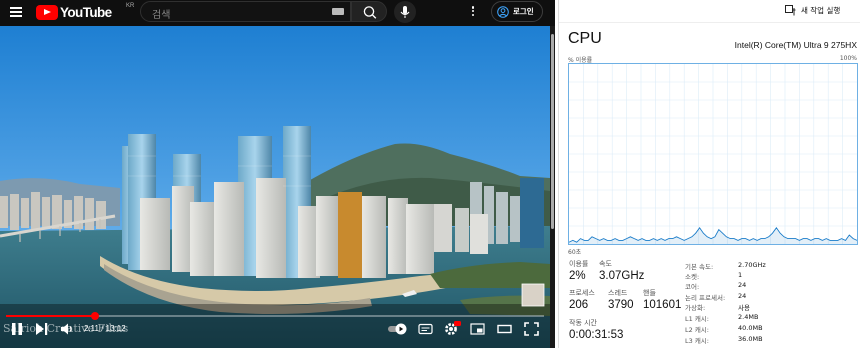 Image resolution: width=860 pixels, height=348 pixels. I want to click on progress-bar, so click(275, 316).